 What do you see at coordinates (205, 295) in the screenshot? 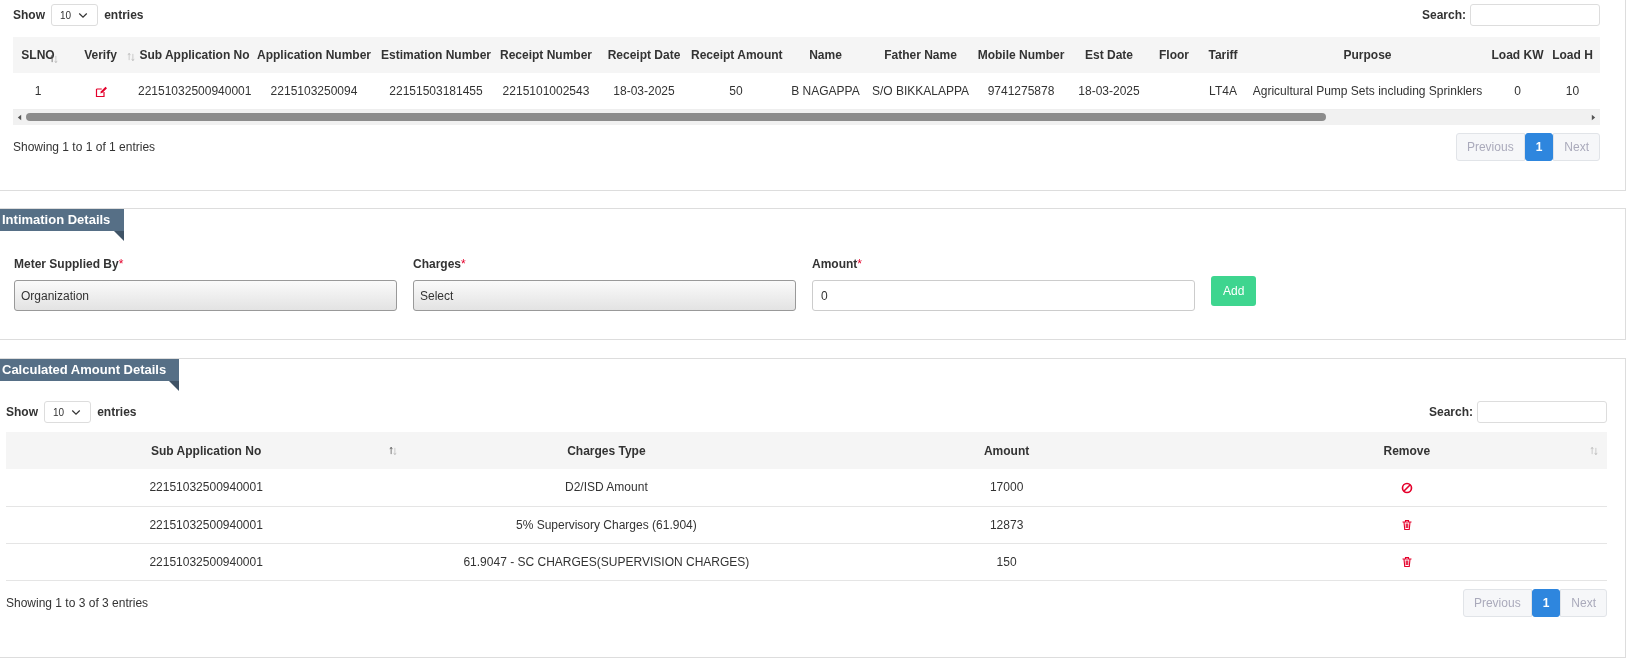
I see `select-field: Organization` at bounding box center [205, 295].